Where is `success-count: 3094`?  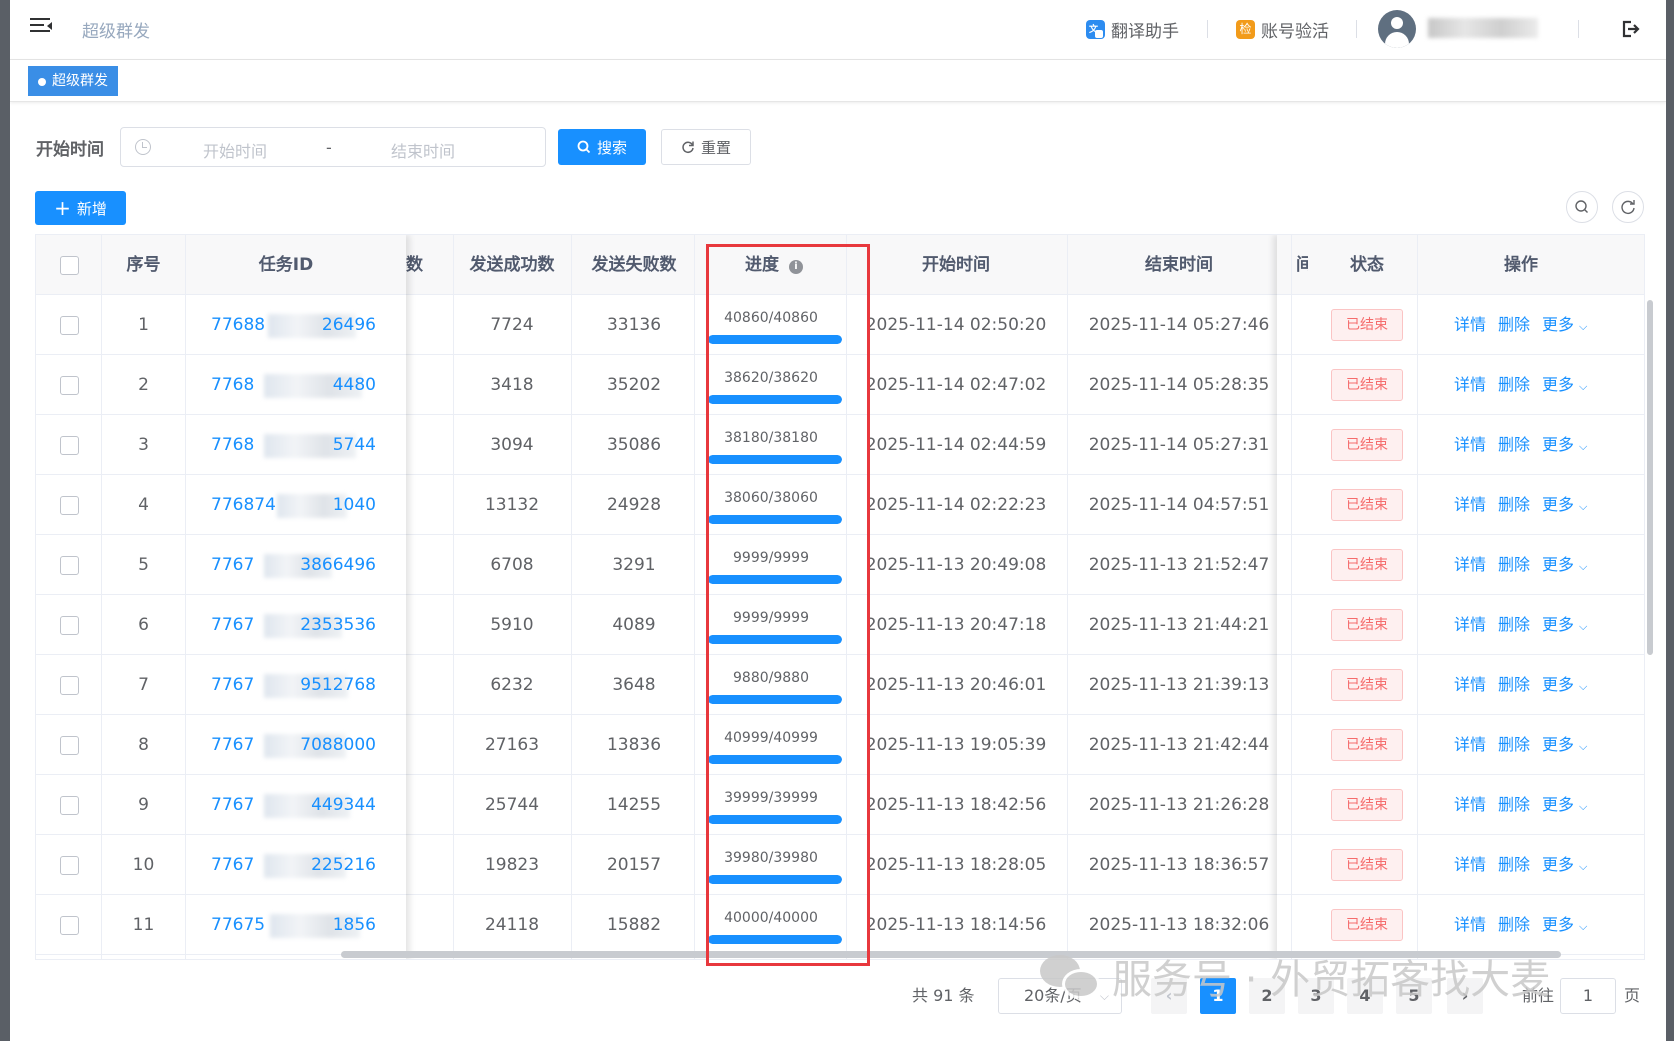 success-count: 3094 is located at coordinates (512, 445).